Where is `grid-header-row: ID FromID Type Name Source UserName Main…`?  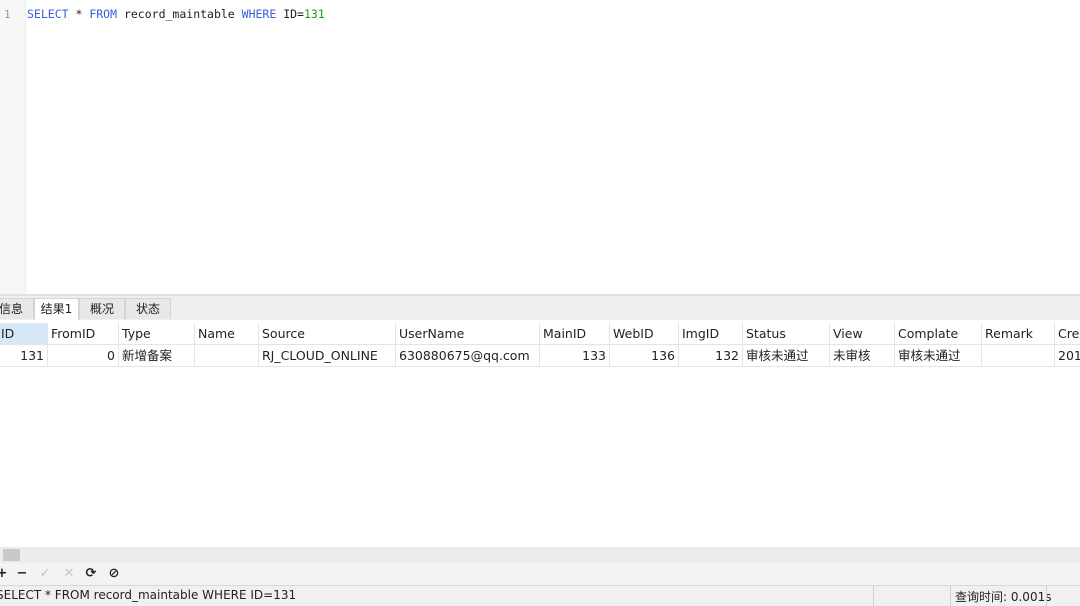
grid-header-row: ID FromID Type Name Source UserName Main… is located at coordinates (540, 334).